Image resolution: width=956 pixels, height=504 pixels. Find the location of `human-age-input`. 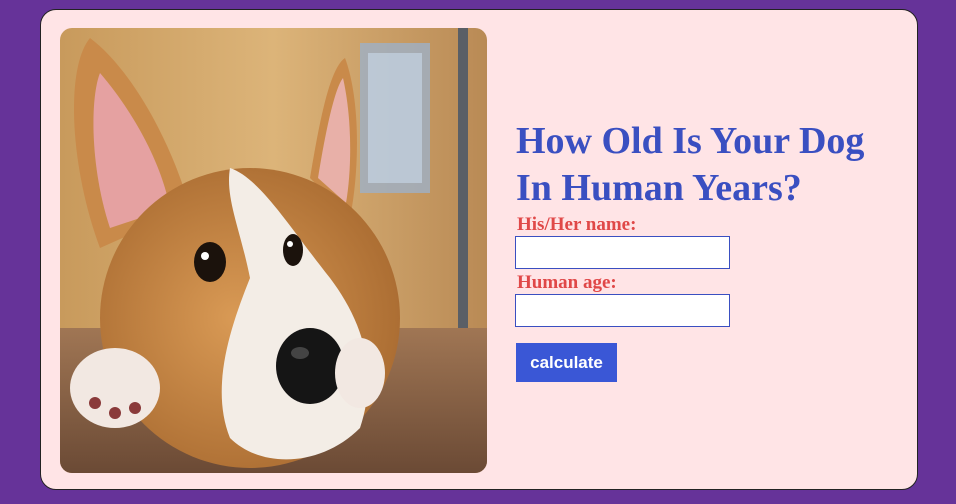

human-age-input is located at coordinates (622, 310).